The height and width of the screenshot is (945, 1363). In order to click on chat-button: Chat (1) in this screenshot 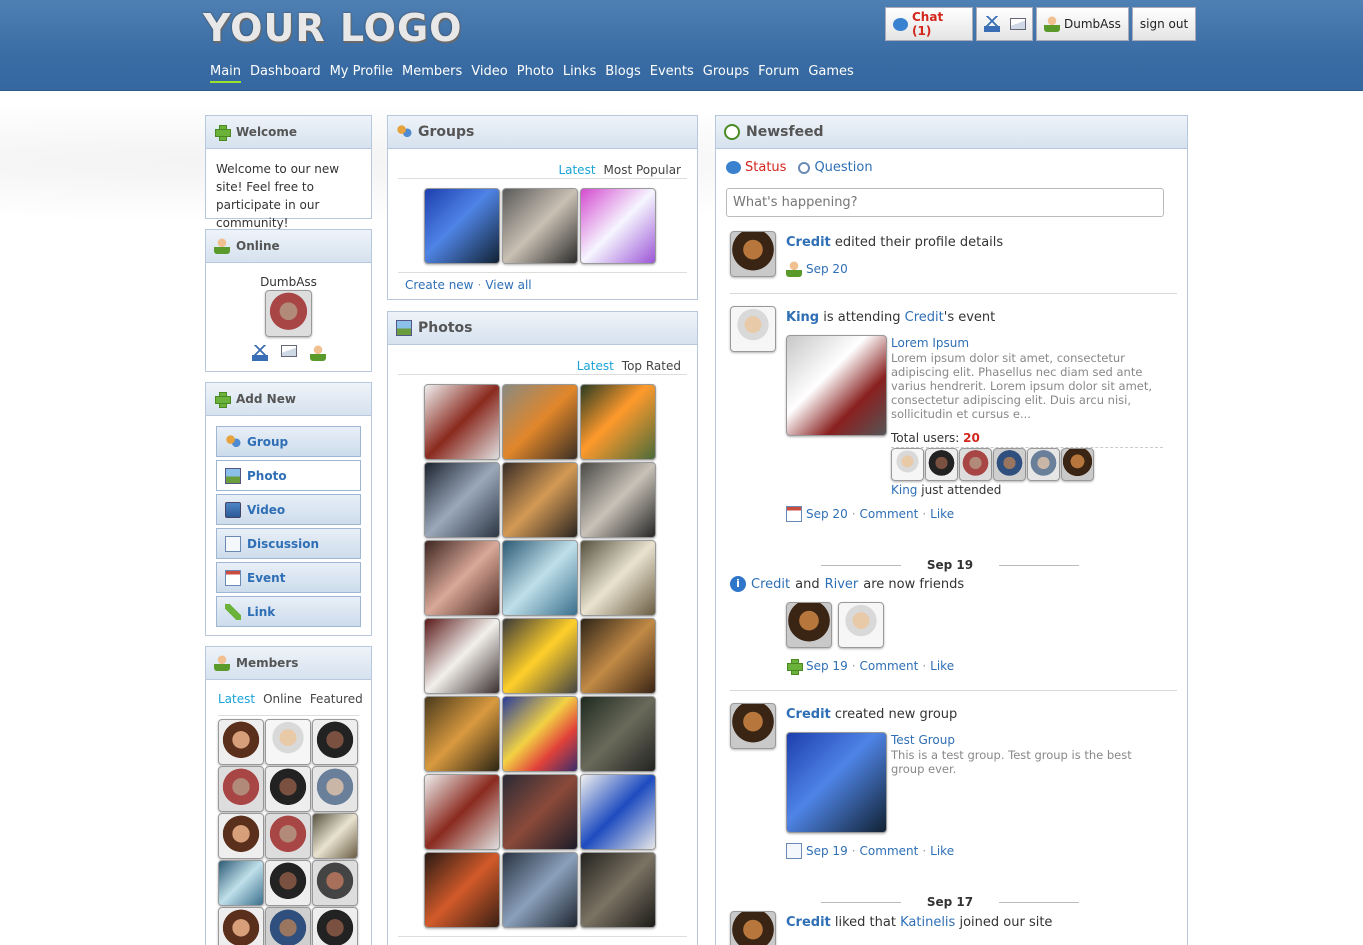, I will do `click(929, 24)`.